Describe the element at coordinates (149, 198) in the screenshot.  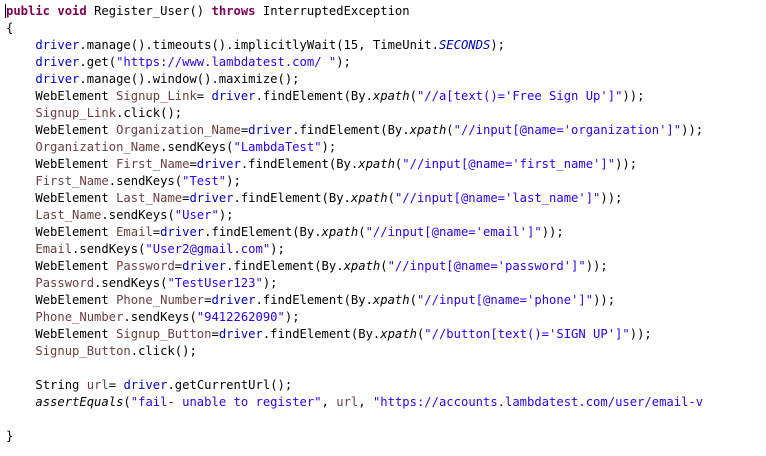
I see `code-token: Last_Name` at that location.